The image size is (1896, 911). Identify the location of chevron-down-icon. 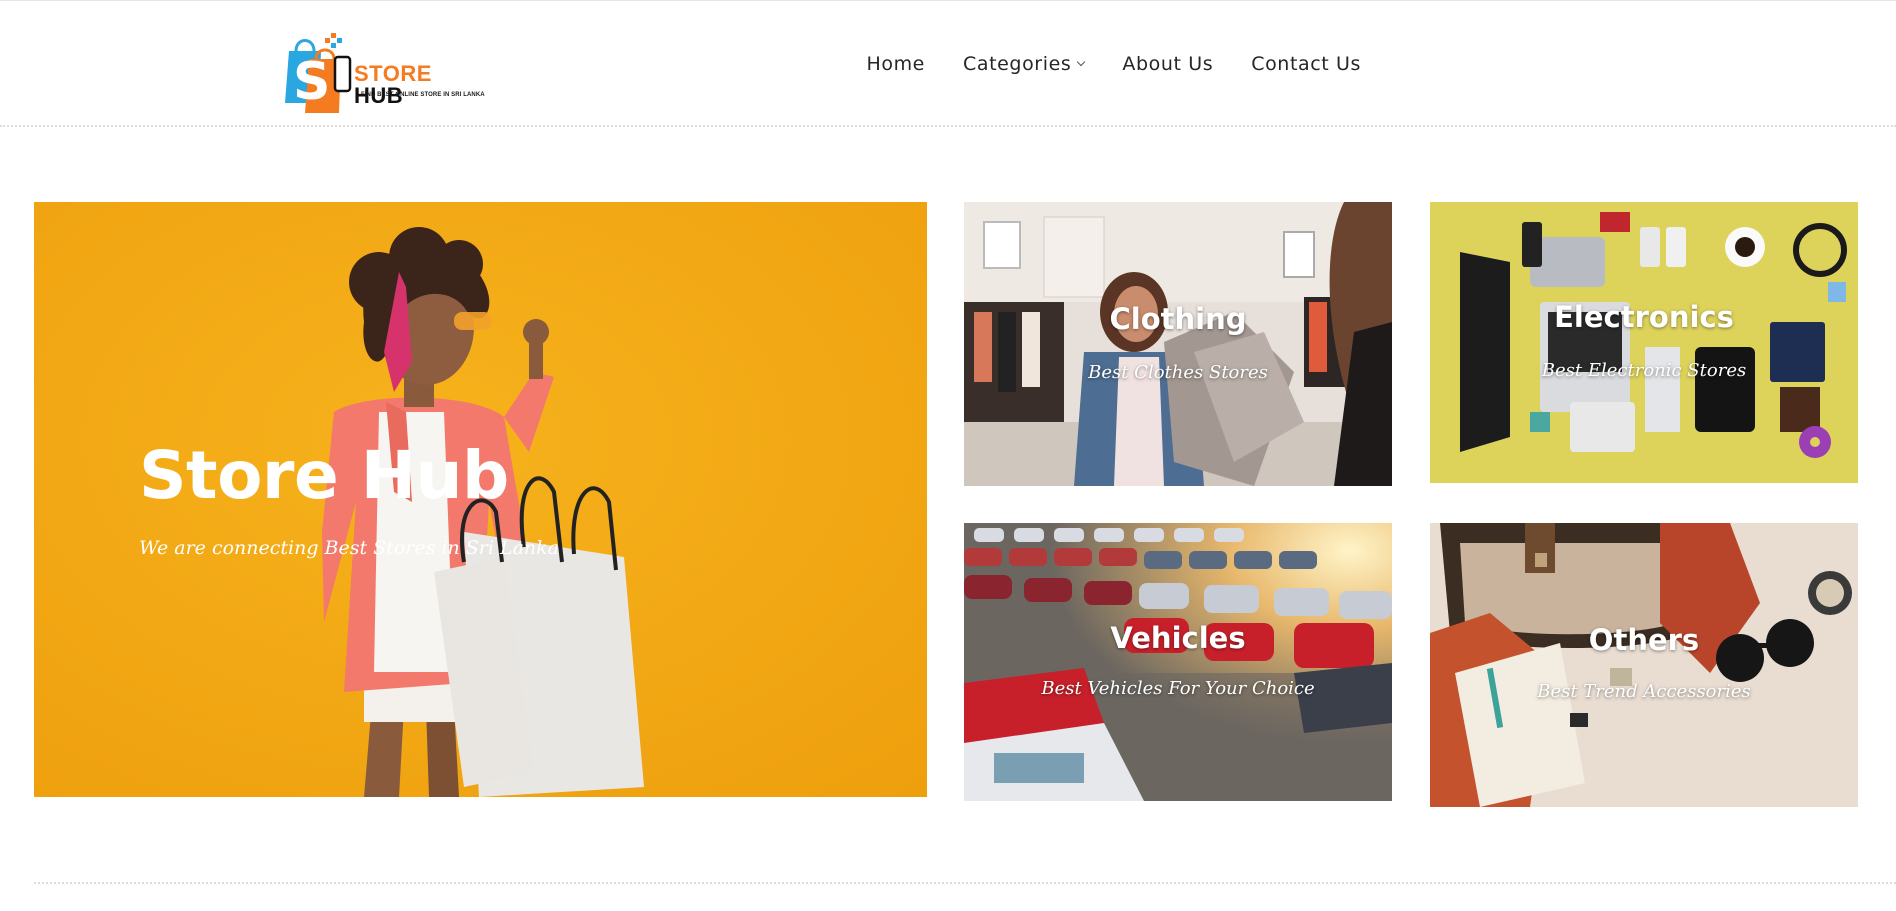
(1081, 62).